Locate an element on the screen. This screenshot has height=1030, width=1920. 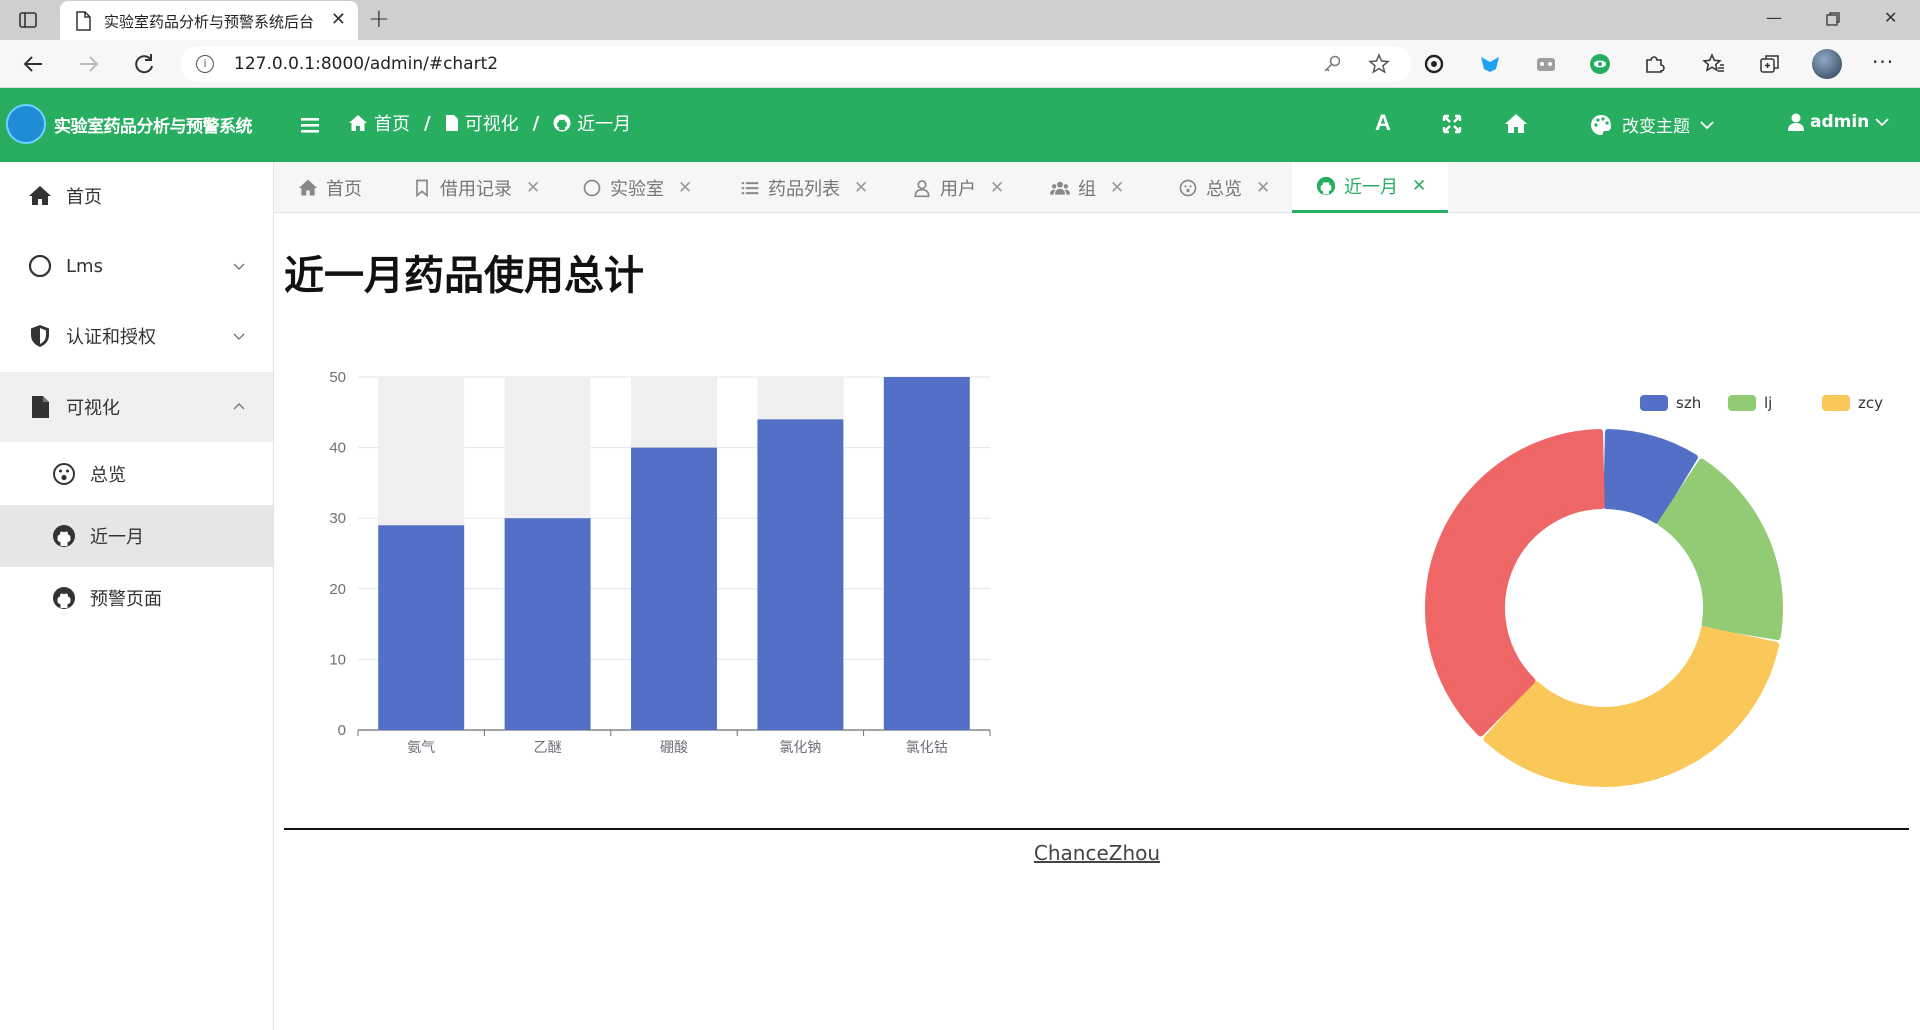
fullscreen-icon is located at coordinates (1452, 124).